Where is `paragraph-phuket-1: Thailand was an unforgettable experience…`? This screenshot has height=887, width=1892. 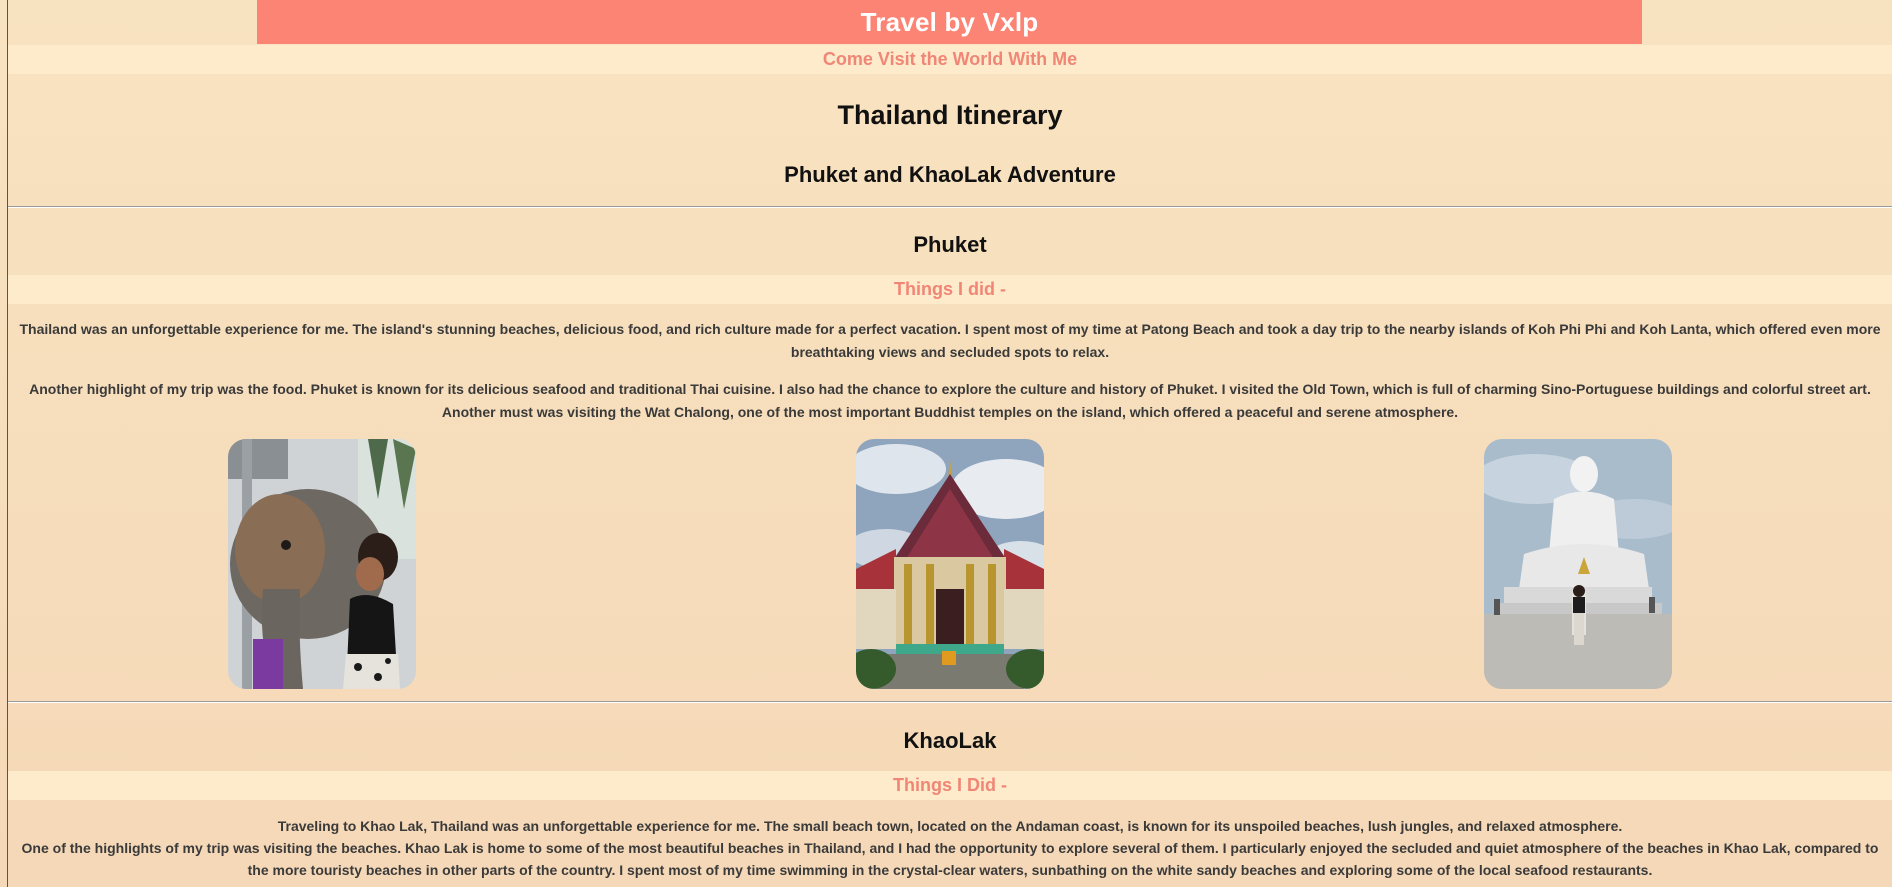
paragraph-phuket-1: Thailand was an unforgettable experience… is located at coordinates (950, 340).